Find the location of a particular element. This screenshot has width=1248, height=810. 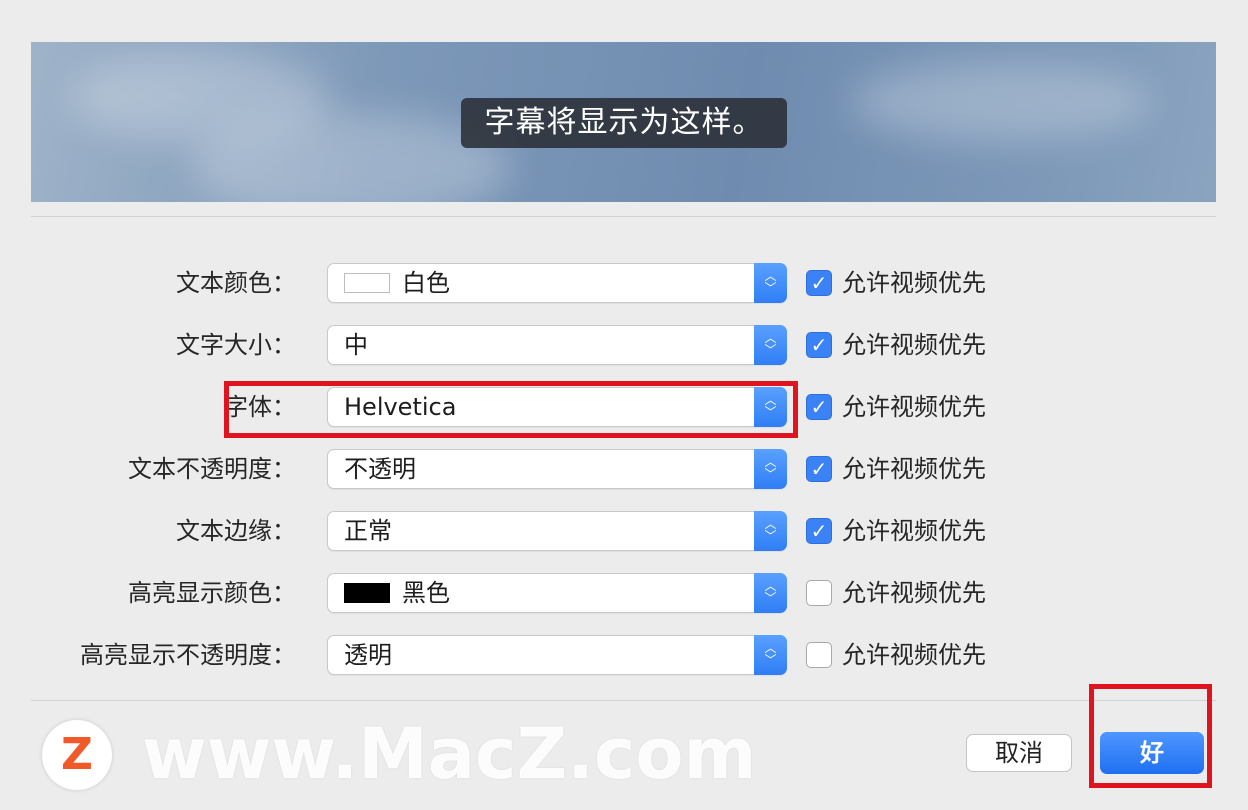

highlight-opacity-label: 高亮显示不透明度： is located at coordinates (188, 655).